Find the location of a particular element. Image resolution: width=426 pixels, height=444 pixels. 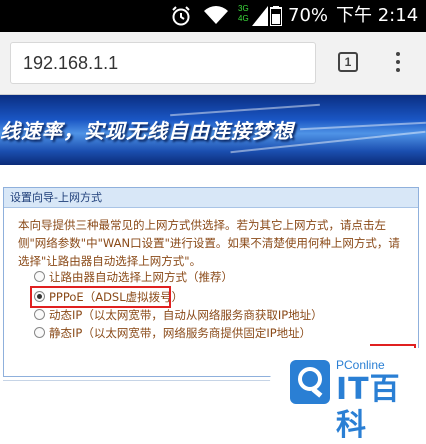

signal-type-label: 3G 4G is located at coordinates (243, 13).